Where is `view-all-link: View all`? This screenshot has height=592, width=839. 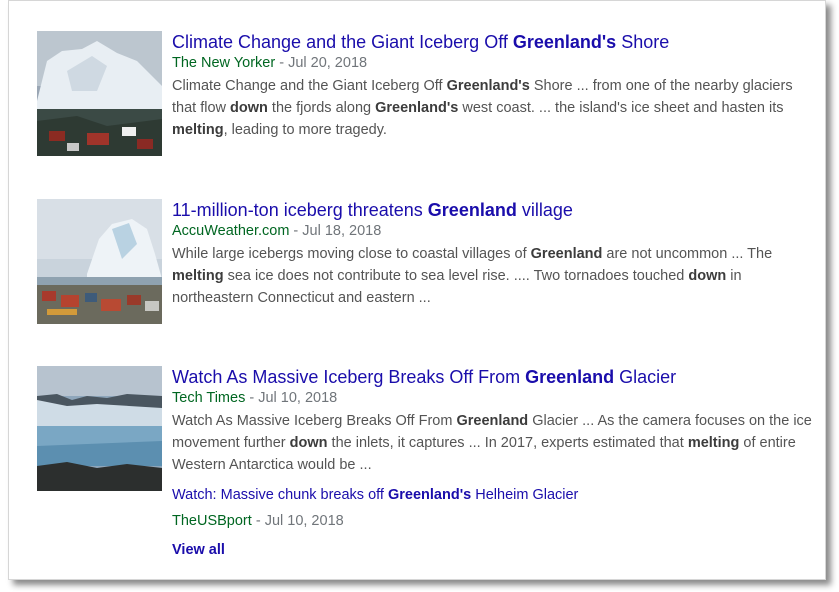
view-all-link: View all is located at coordinates (492, 550).